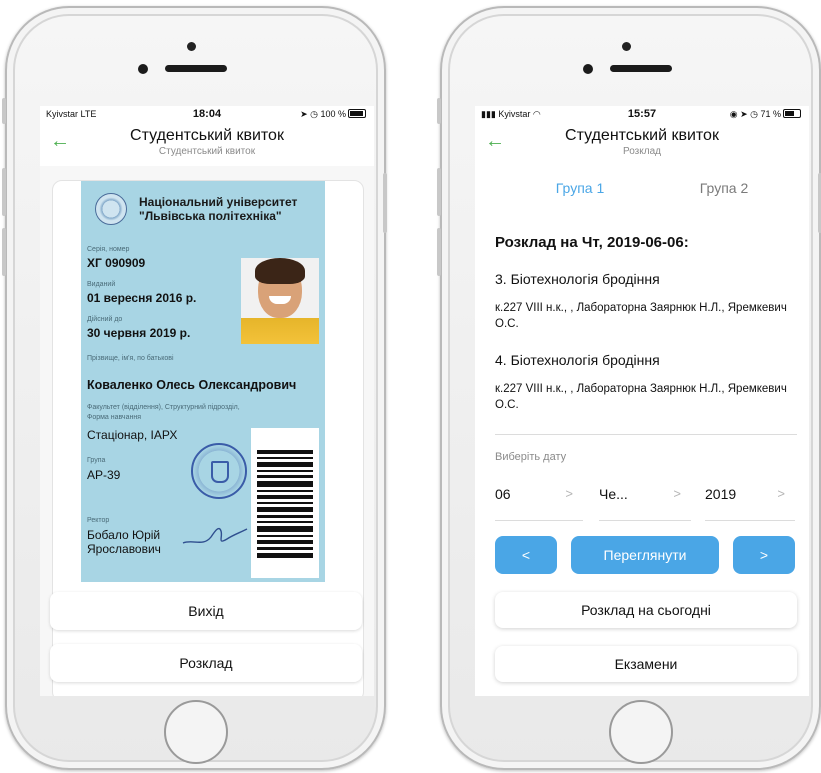  What do you see at coordinates (642, 192) in the screenshot?
I see `group-tabs: Група 1 Група 2` at bounding box center [642, 192].